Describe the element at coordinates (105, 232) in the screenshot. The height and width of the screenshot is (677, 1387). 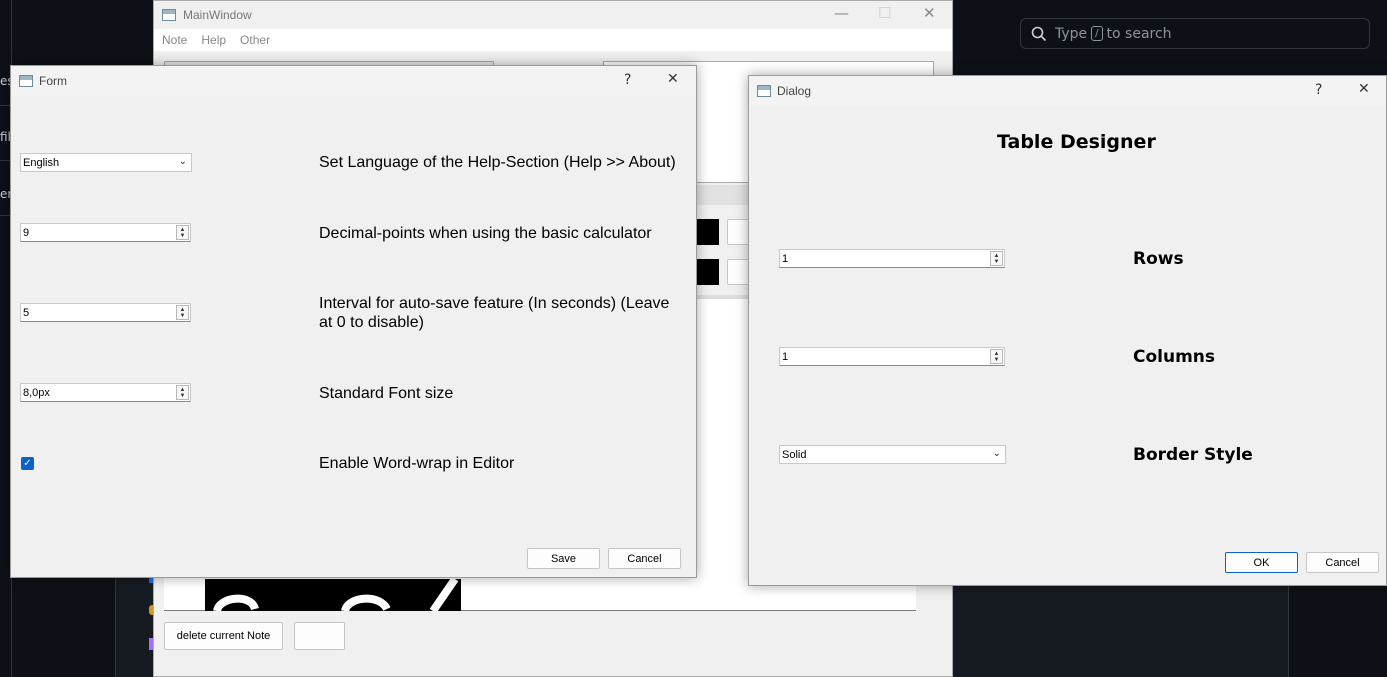
I see `decimal-spinbox: 9 ▲ ▼` at that location.